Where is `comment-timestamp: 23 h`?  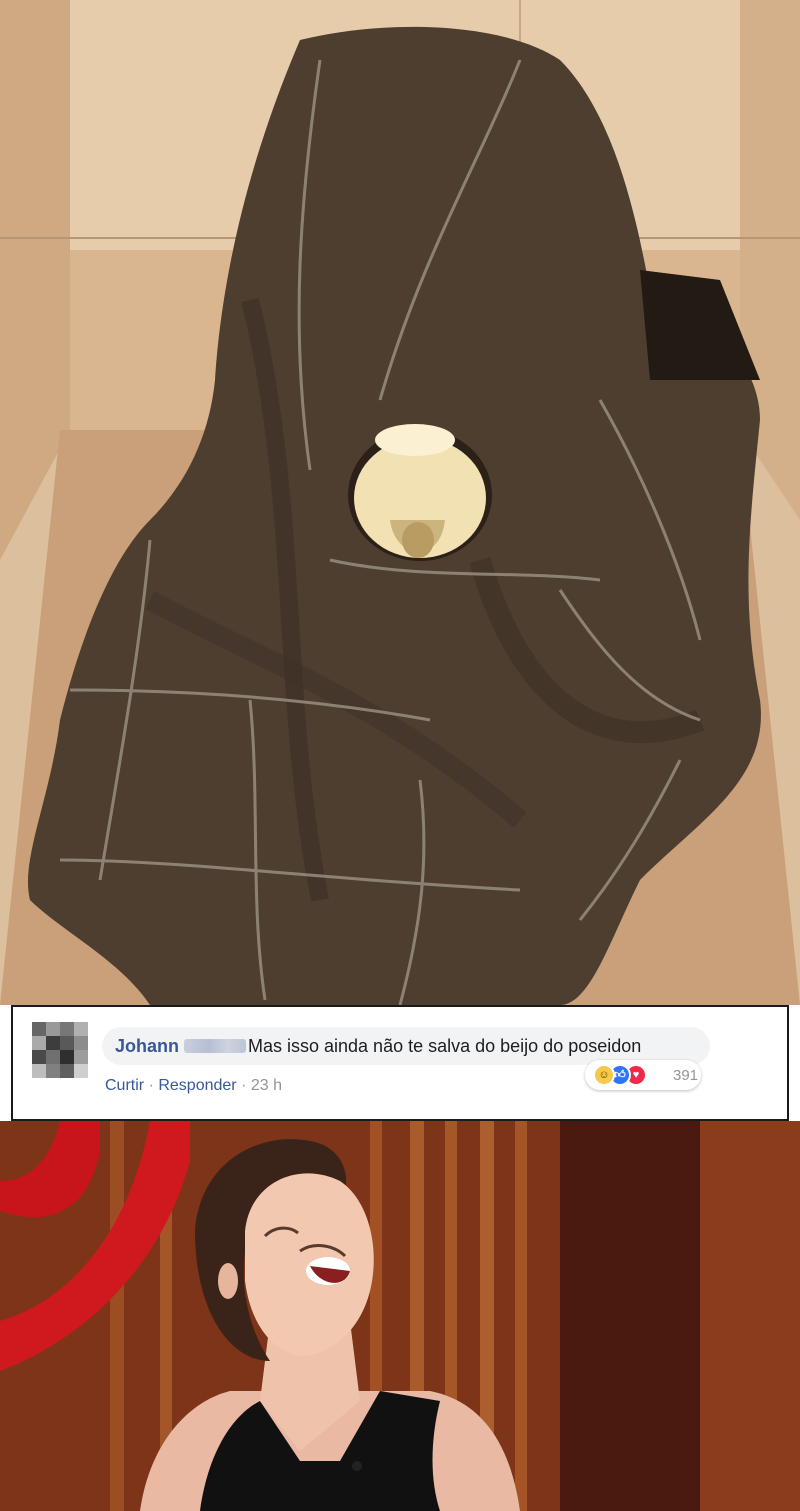 comment-timestamp: 23 h is located at coordinates (266, 1086).